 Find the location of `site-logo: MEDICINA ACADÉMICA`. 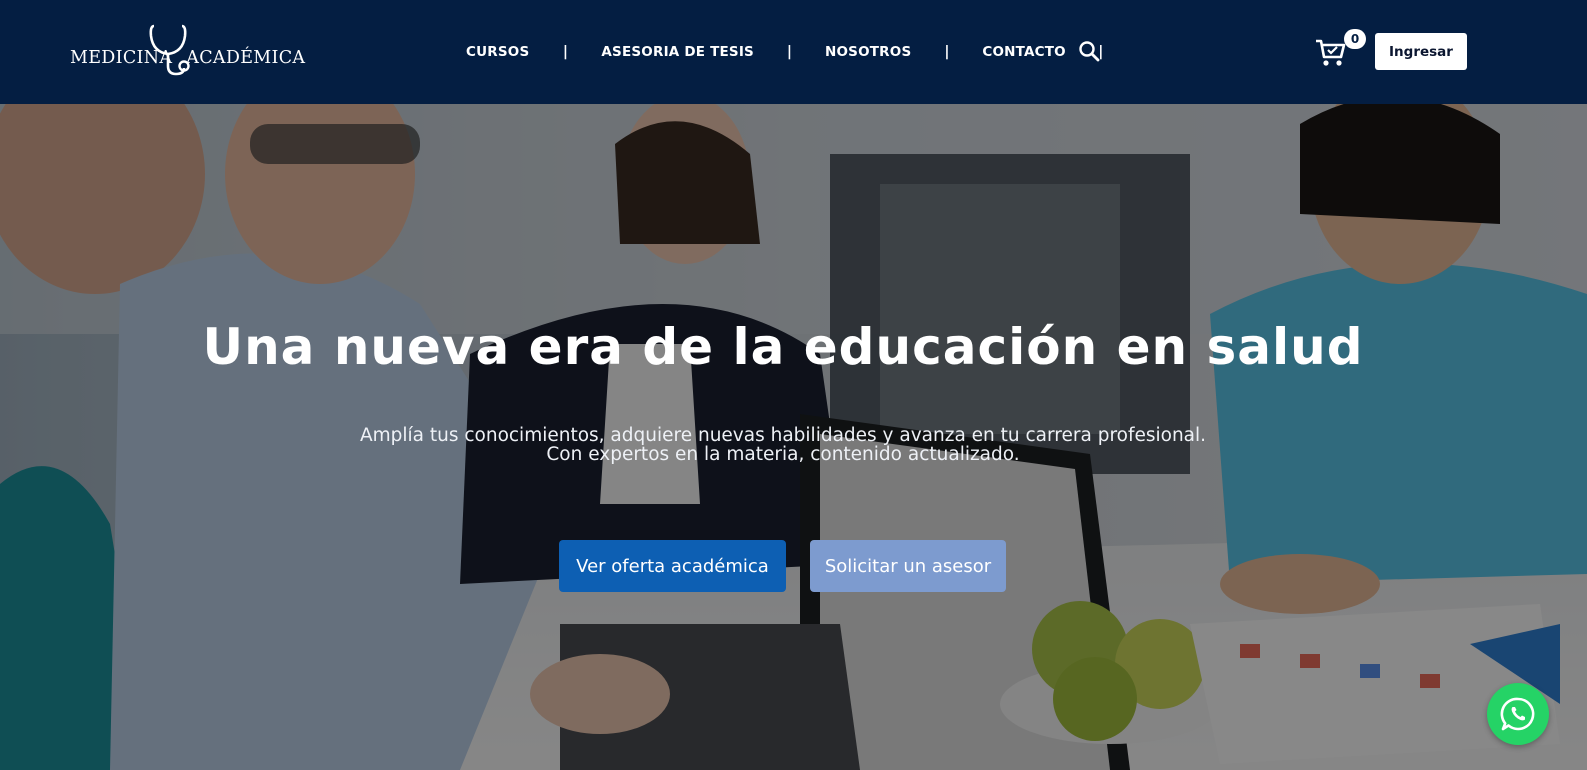

site-logo: MEDICINA ACADÉMICA is located at coordinates (187, 51).